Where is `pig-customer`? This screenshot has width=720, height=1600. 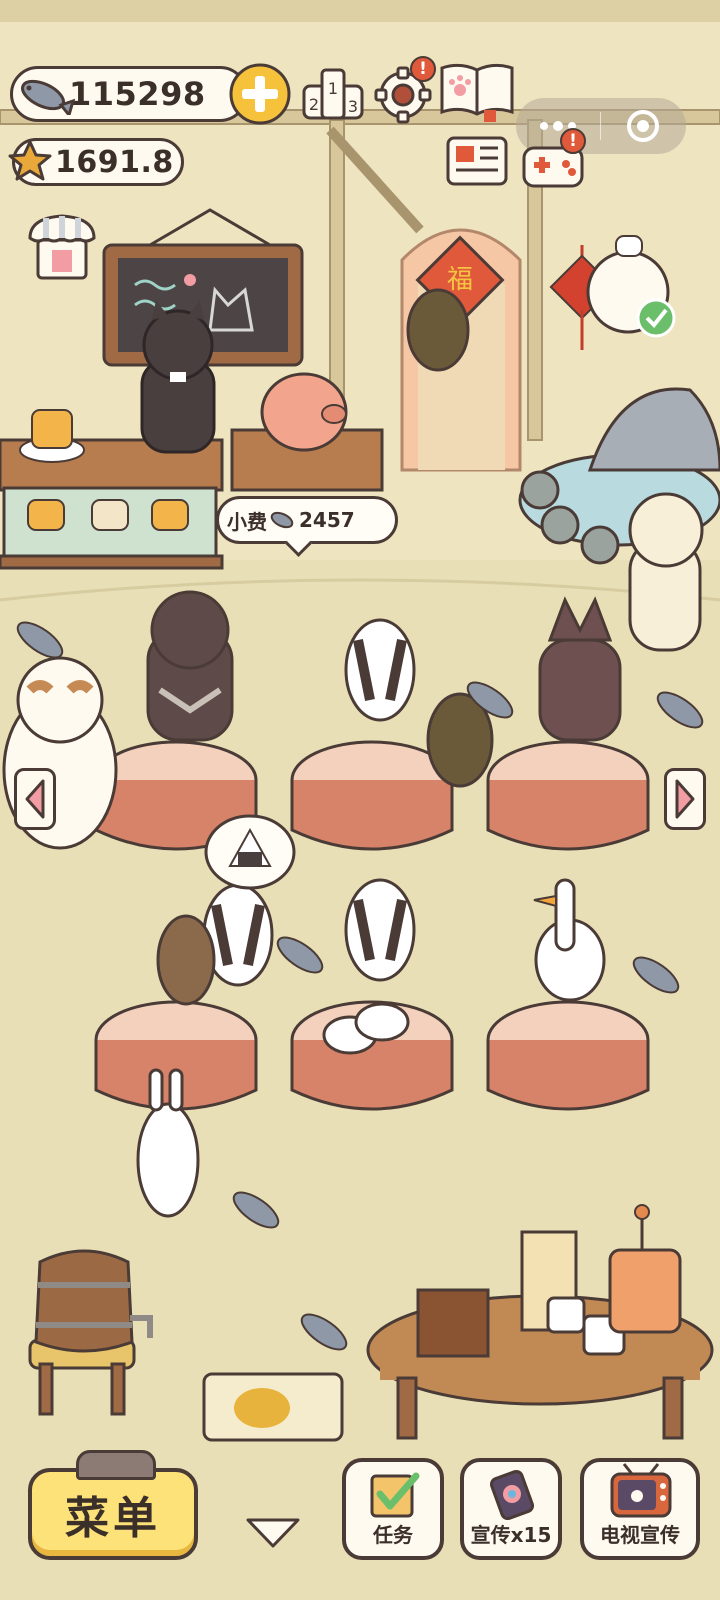 pig-customer is located at coordinates (304, 412).